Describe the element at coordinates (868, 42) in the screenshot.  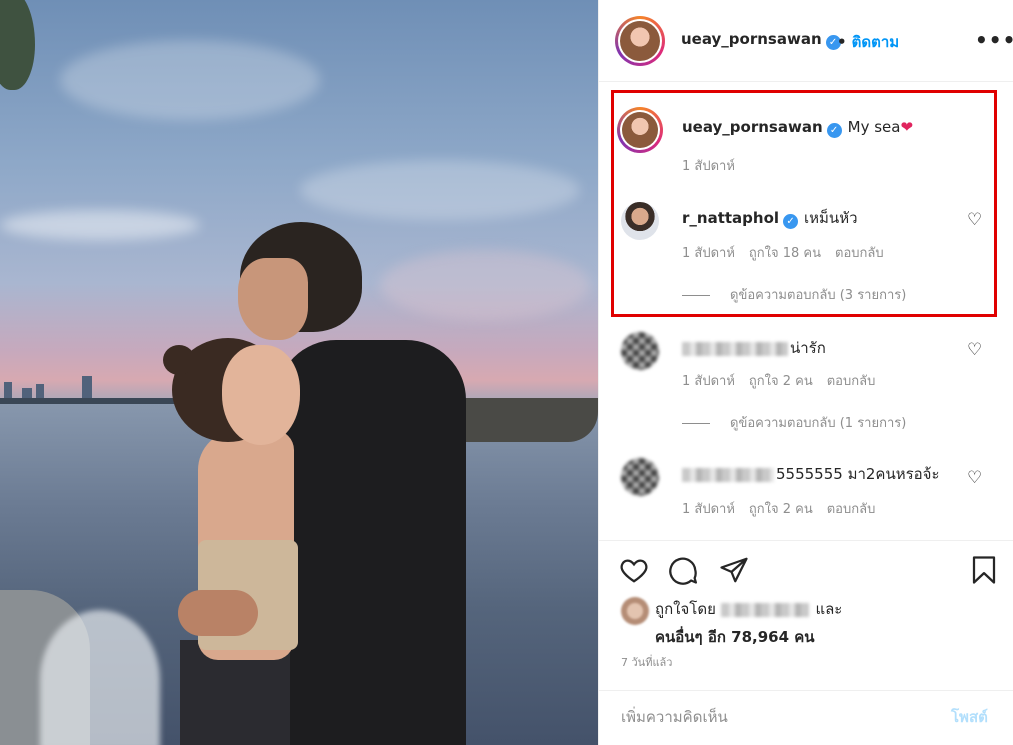
I see `follow-button: • ติดตาม` at that location.